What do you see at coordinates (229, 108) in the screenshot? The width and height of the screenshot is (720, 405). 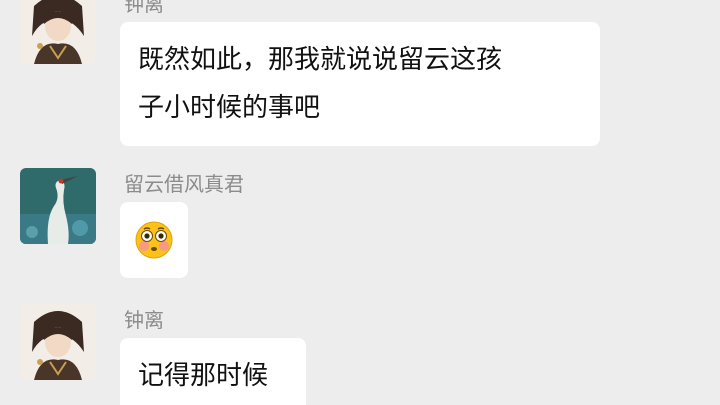 I see `message-text-line: 子小时候的事吧` at bounding box center [229, 108].